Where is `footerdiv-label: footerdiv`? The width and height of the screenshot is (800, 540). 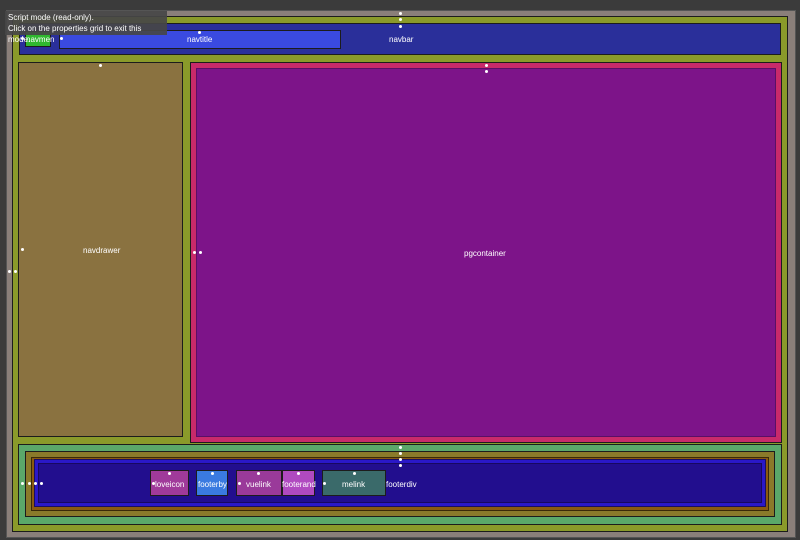 footerdiv-label: footerdiv is located at coordinates (401, 484).